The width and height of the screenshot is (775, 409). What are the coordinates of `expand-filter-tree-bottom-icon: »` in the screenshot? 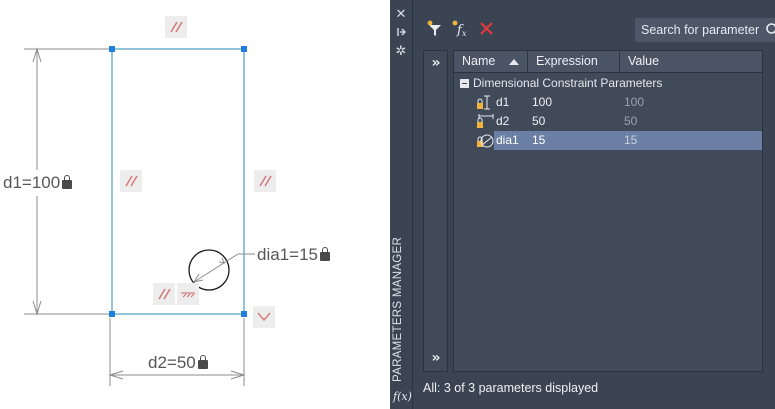 It's located at (436, 358).